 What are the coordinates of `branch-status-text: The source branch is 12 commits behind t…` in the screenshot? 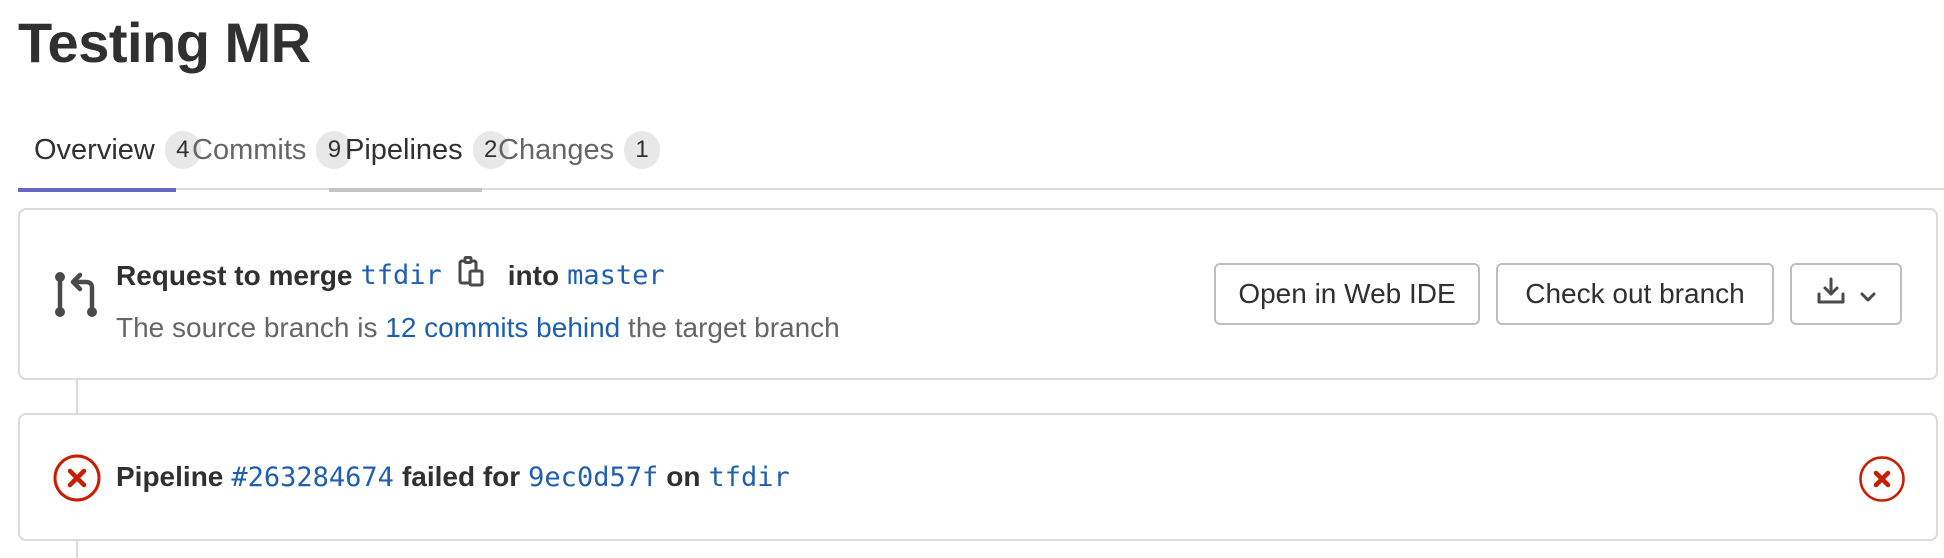 It's located at (478, 328).